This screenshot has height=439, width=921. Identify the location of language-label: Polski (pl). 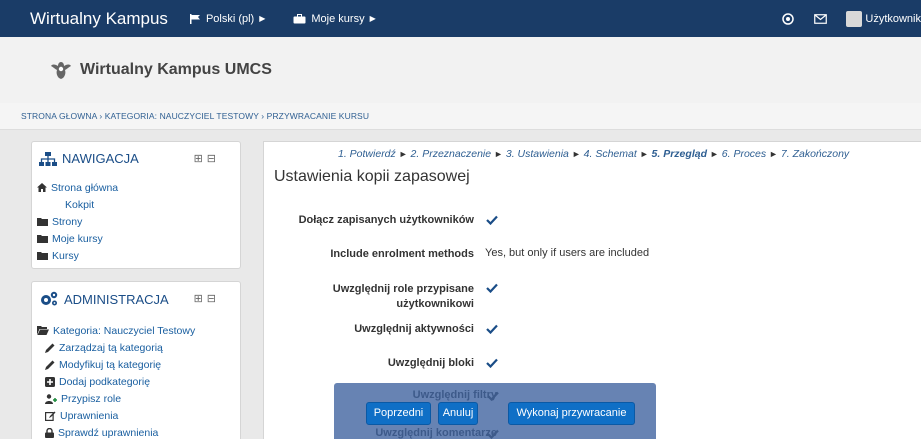
(230, 18).